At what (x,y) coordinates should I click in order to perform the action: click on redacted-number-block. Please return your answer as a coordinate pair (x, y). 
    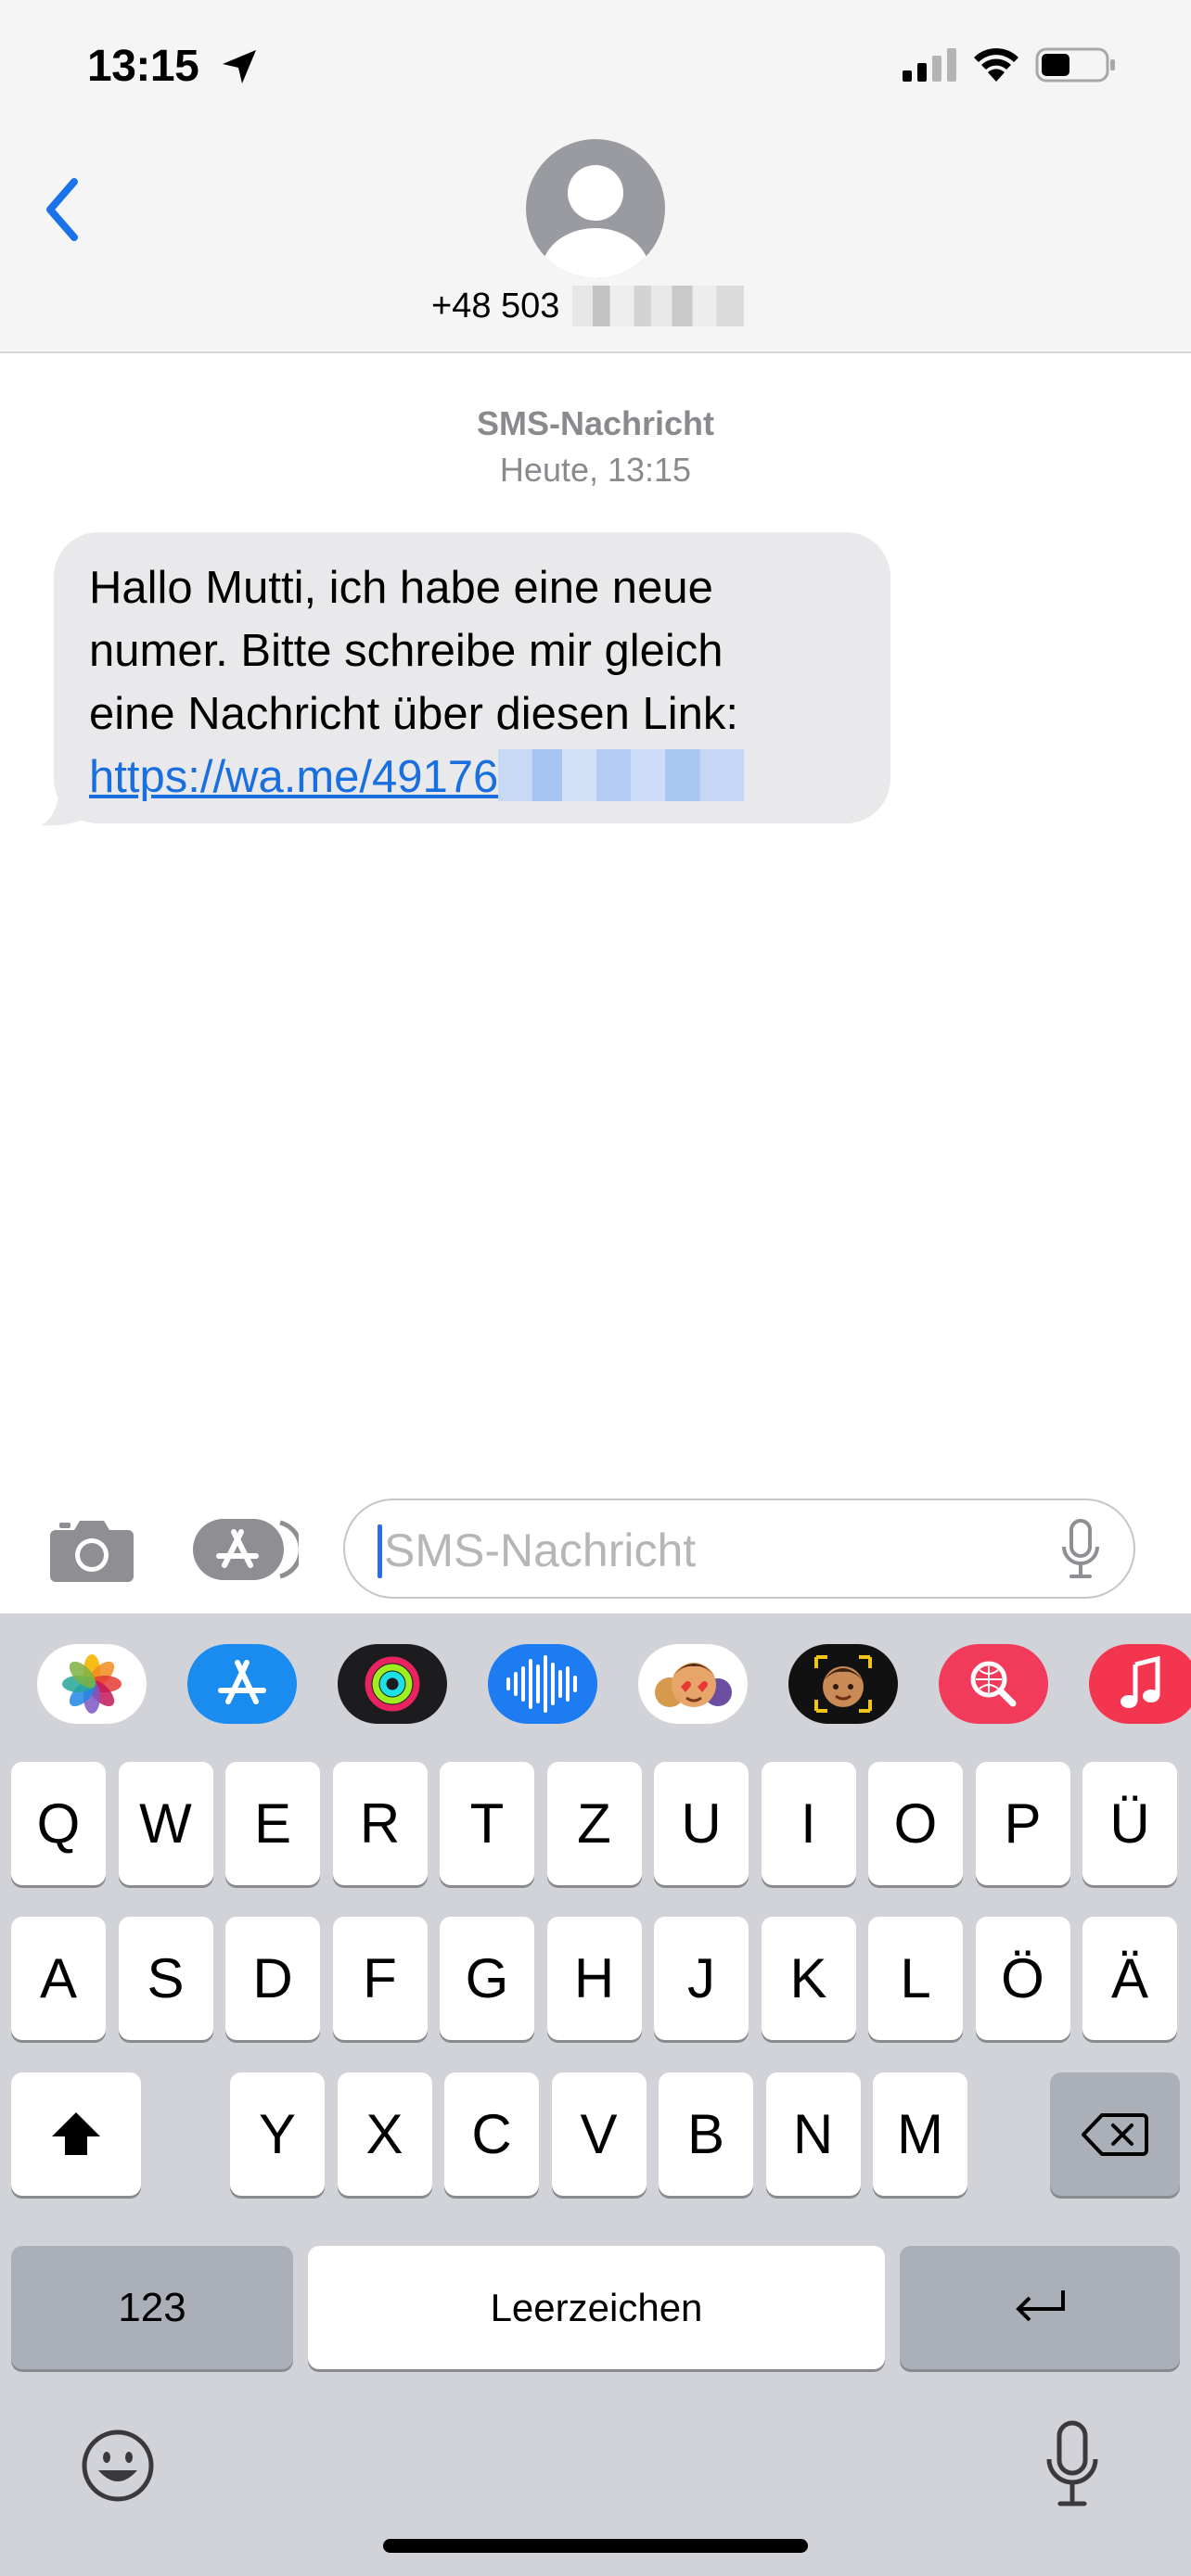
    Looking at the image, I should click on (658, 306).